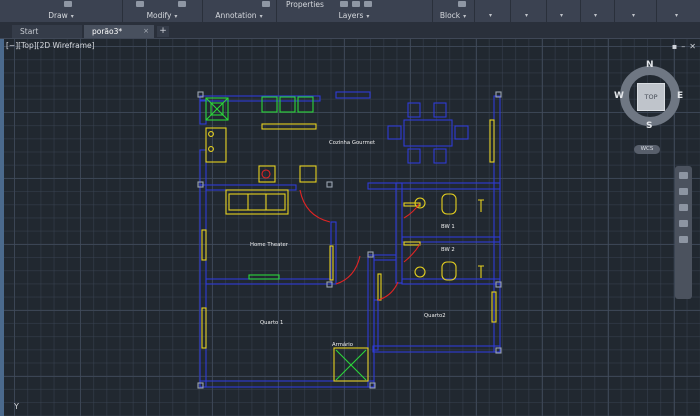  Describe the element at coordinates (420, 272) in the screenshot. I see `sink` at that location.